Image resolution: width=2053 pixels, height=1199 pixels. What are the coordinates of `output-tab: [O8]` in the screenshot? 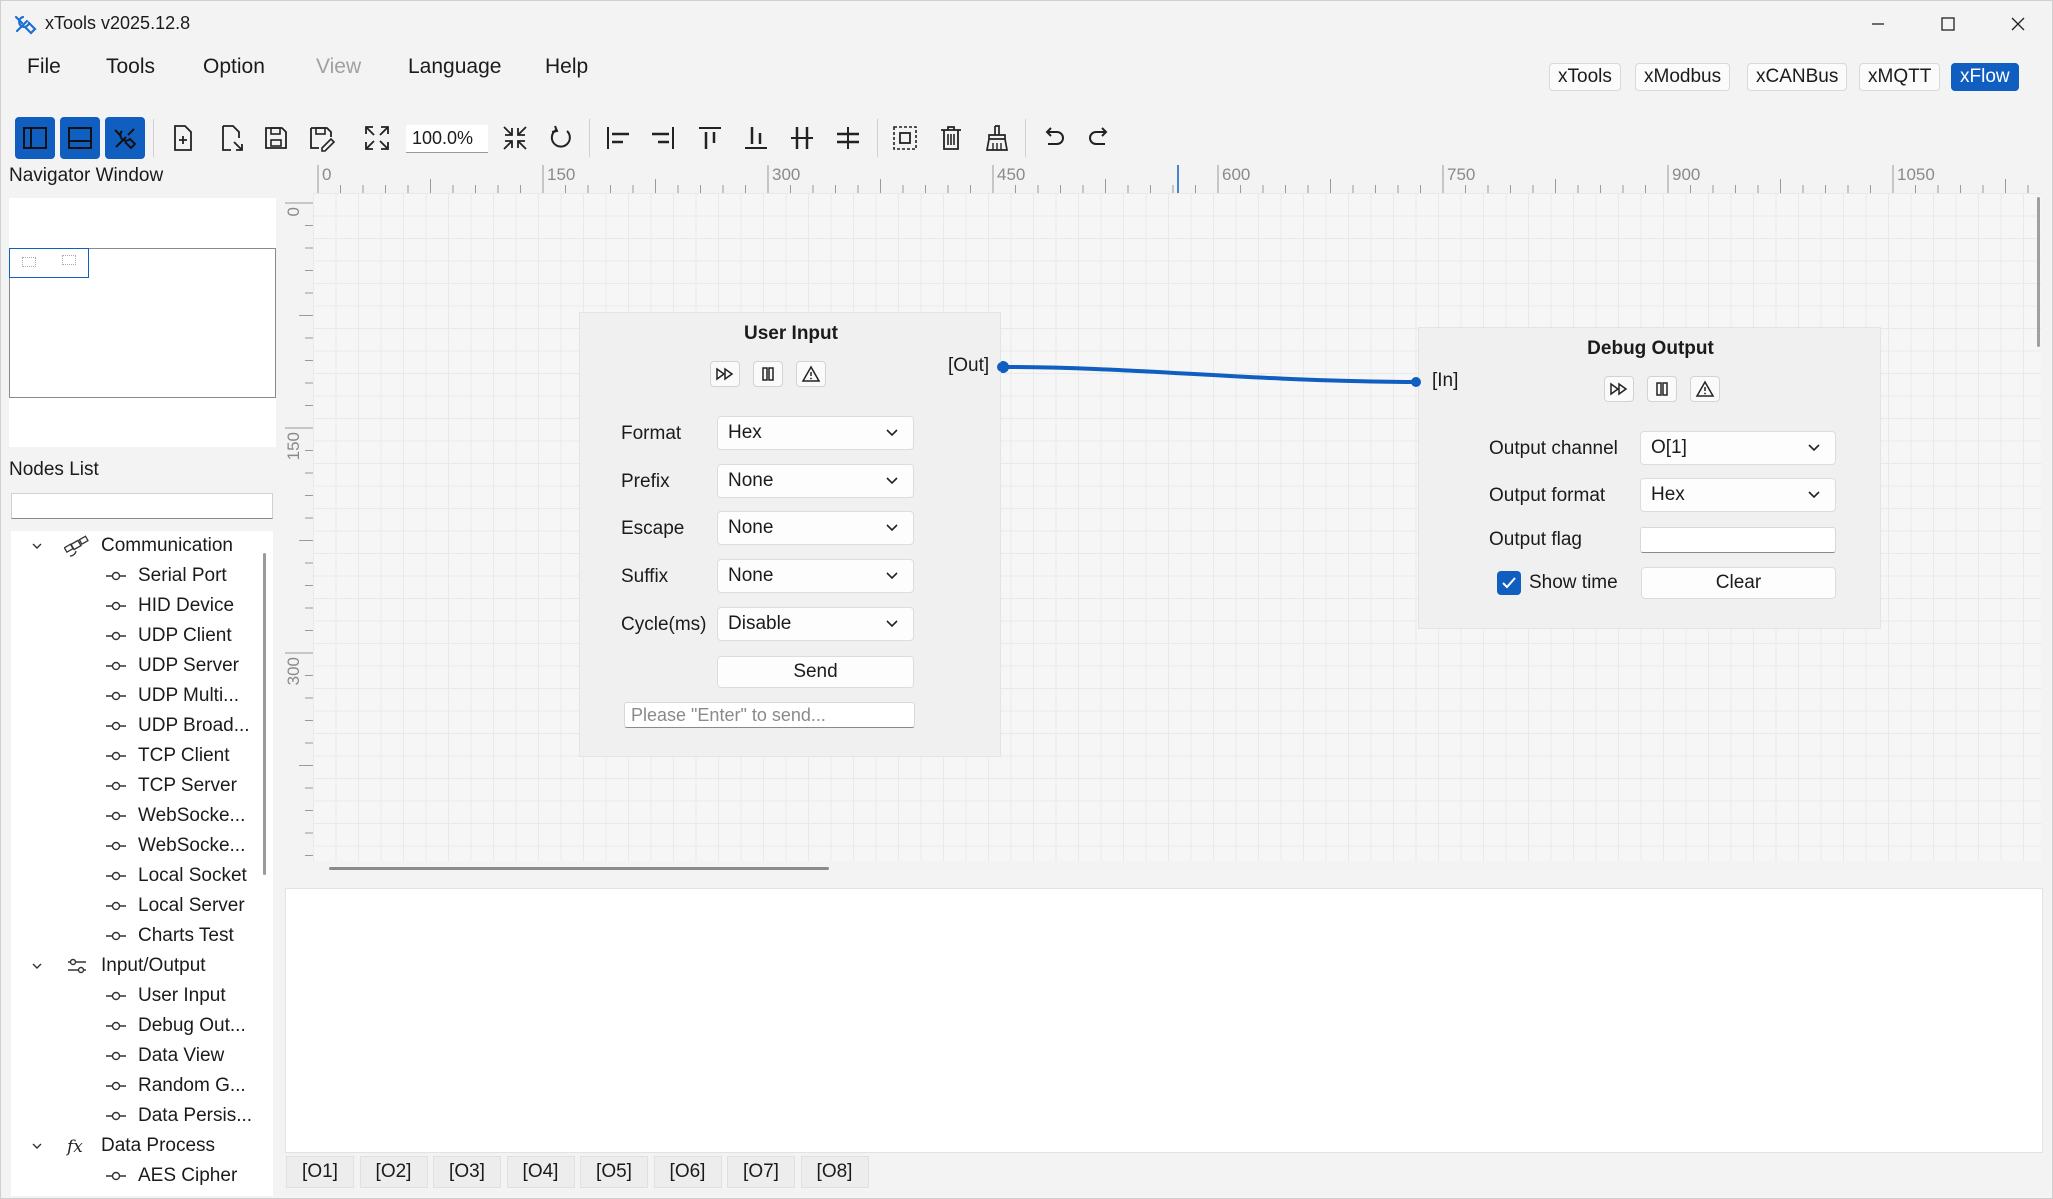 It's located at (834, 1172).